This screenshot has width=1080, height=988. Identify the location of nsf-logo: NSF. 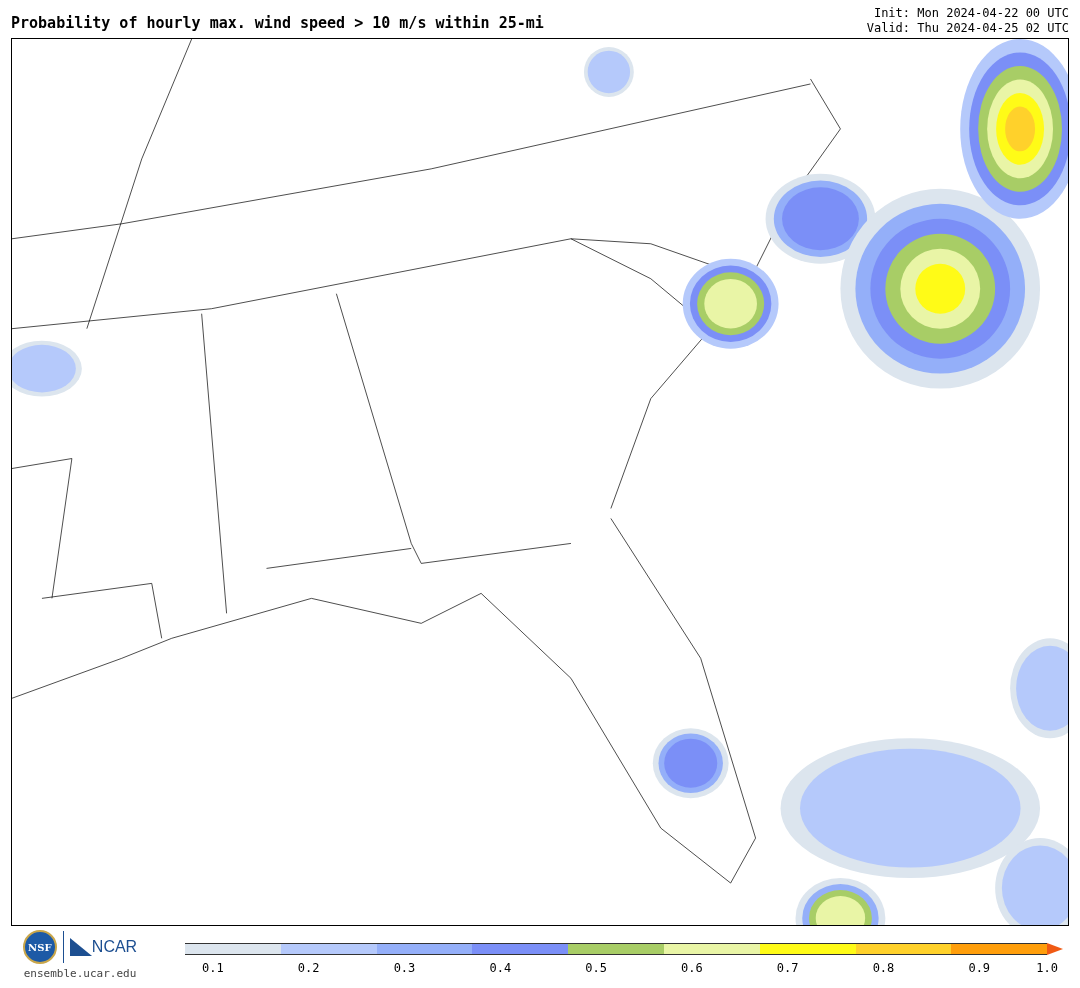
(39, 947).